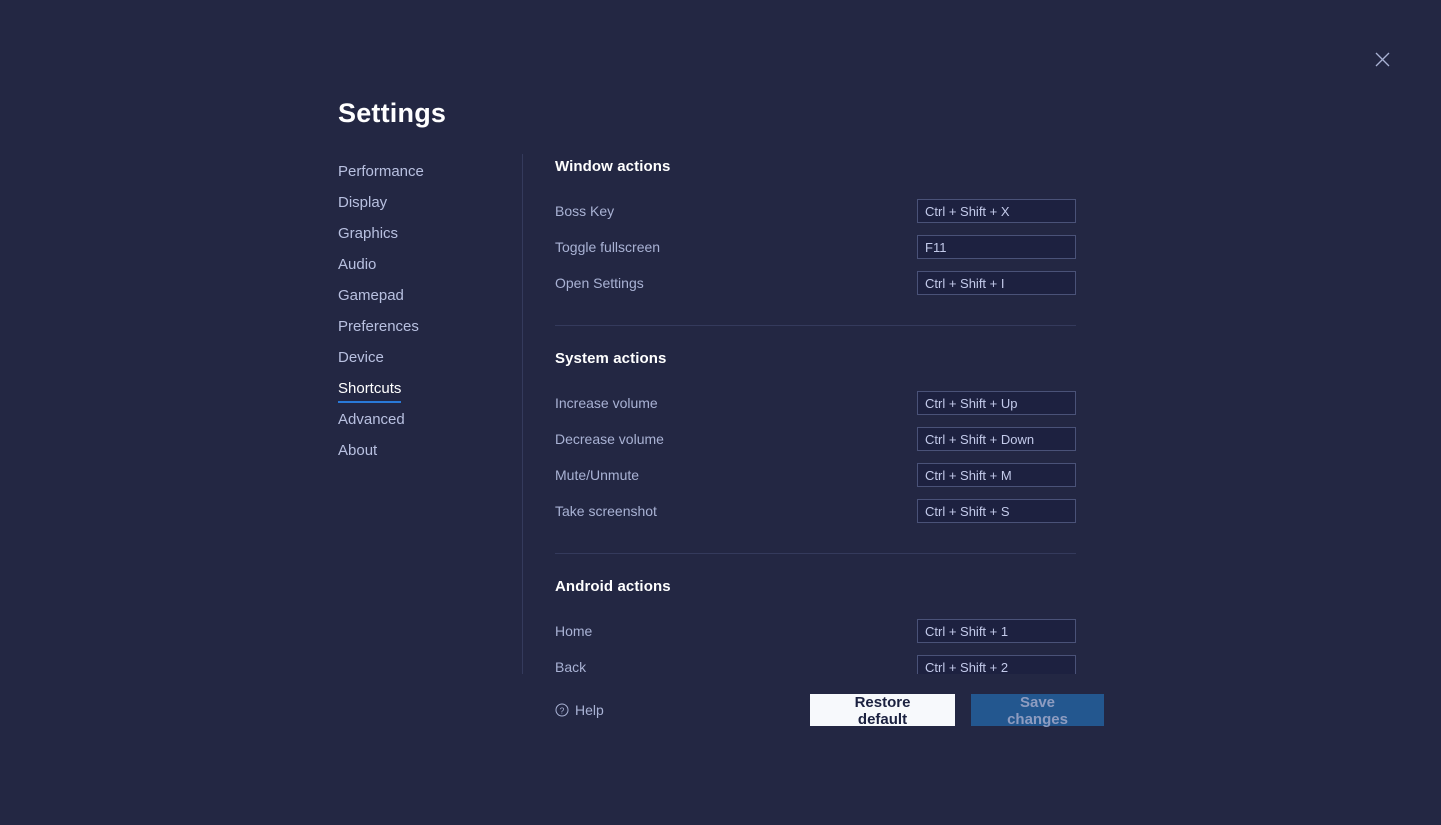  What do you see at coordinates (357, 456) in the screenshot?
I see `sidebar-item-about: About` at bounding box center [357, 456].